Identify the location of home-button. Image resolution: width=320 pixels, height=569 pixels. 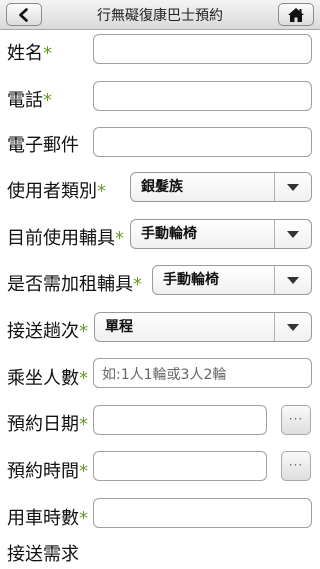
(296, 14).